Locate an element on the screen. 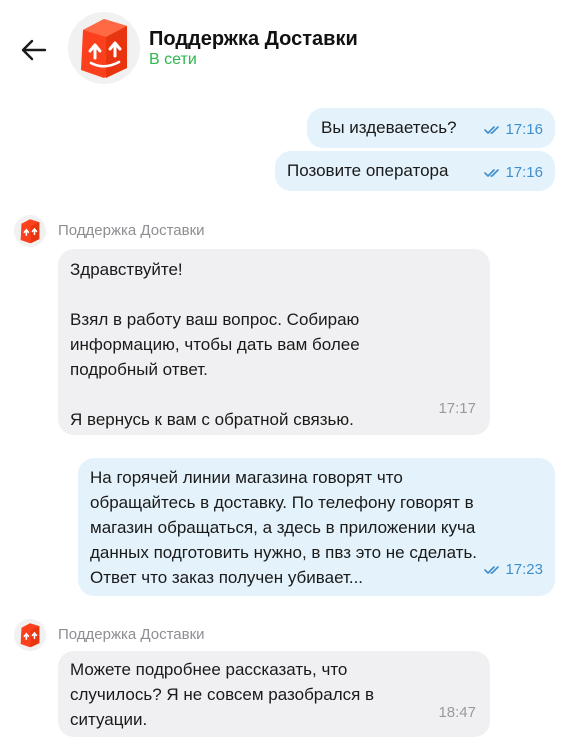 The image size is (572, 739). online-status: В сети is located at coordinates (173, 59).